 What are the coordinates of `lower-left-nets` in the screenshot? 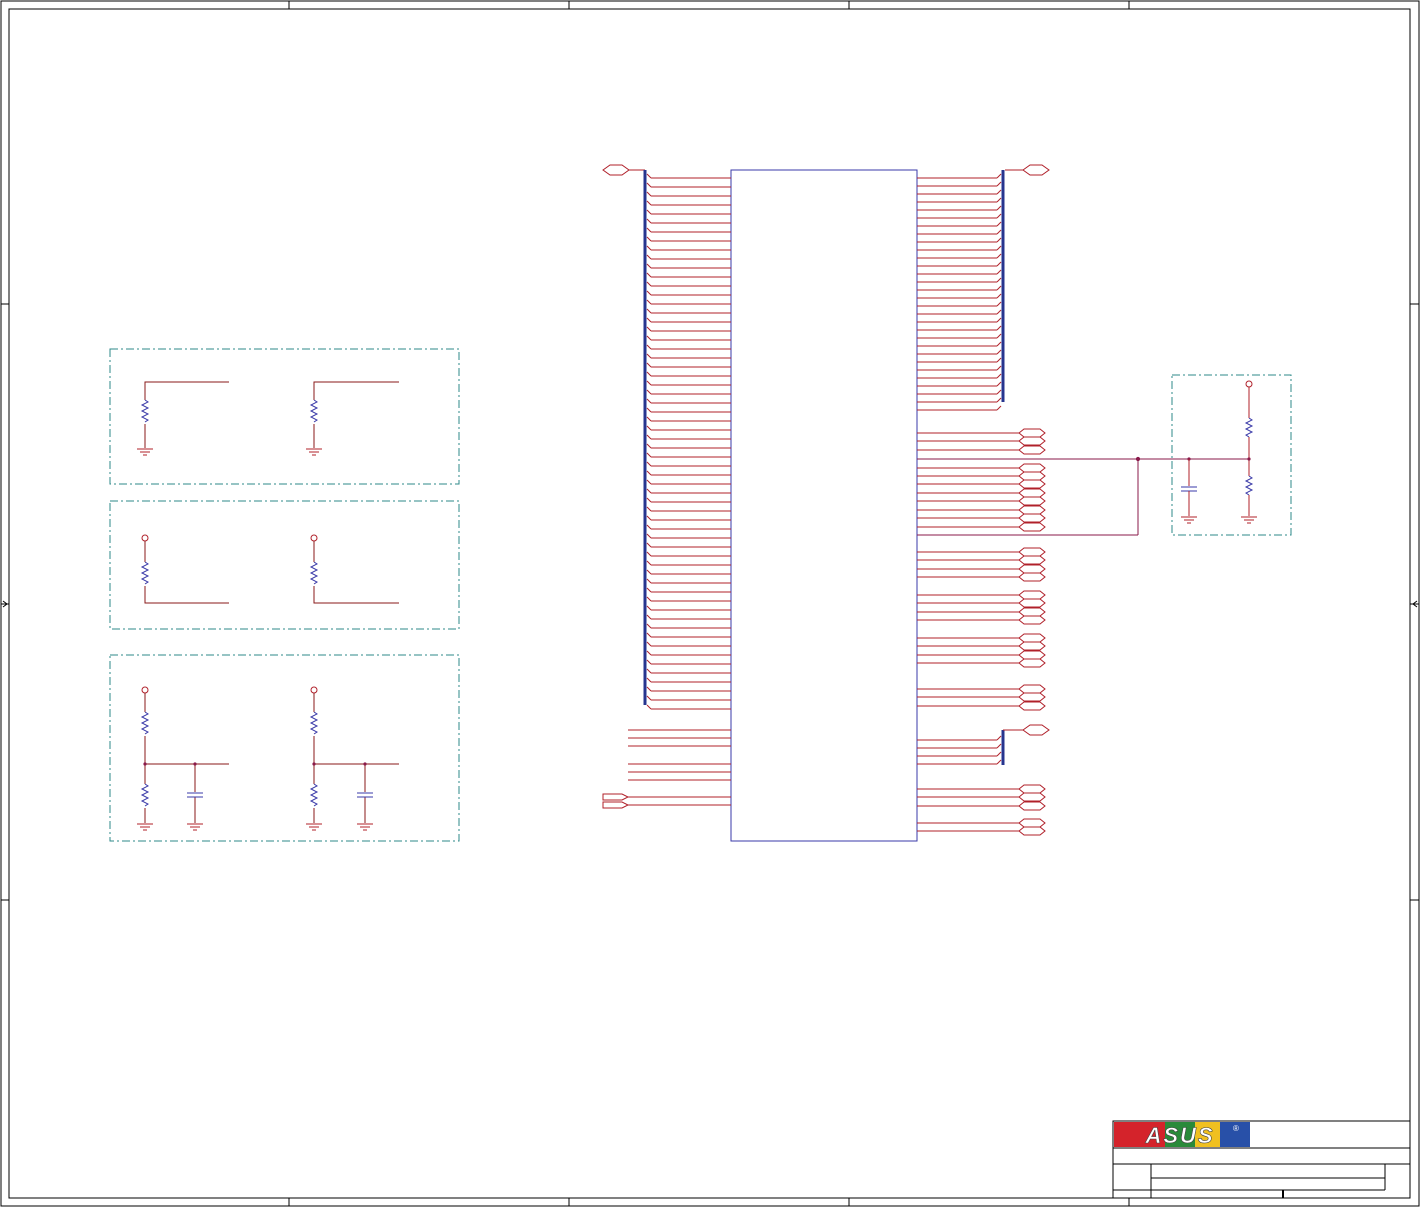 It's located at (679, 767).